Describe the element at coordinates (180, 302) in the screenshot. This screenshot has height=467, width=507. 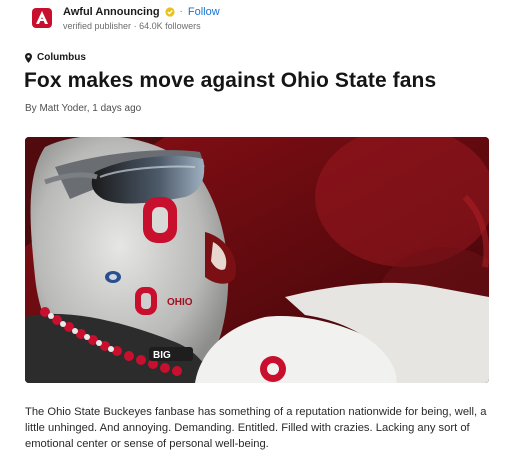
I see `svg-text: OHIO` at that location.